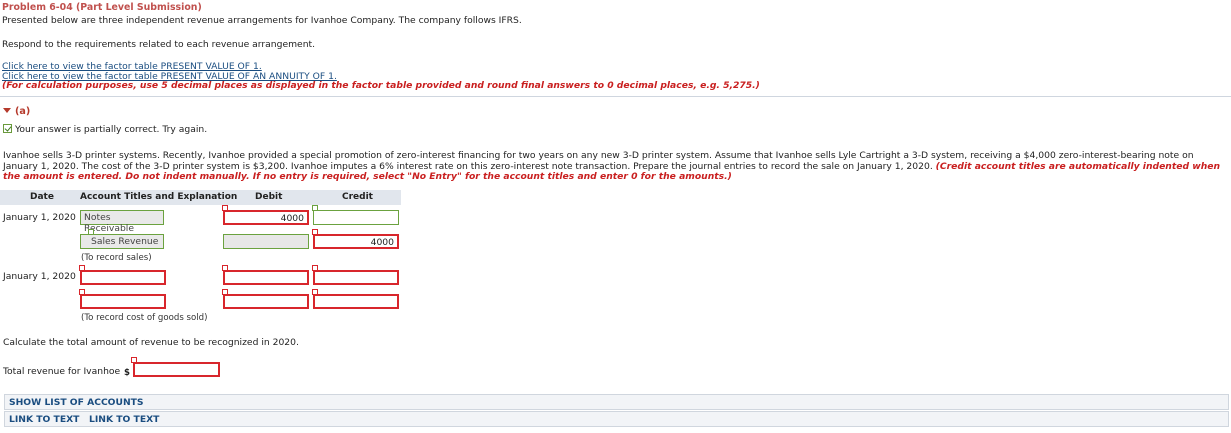 This screenshot has height=433, width=1231. Describe the element at coordinates (7, 110) in the screenshot. I see `collapse-triangle-icon` at that location.